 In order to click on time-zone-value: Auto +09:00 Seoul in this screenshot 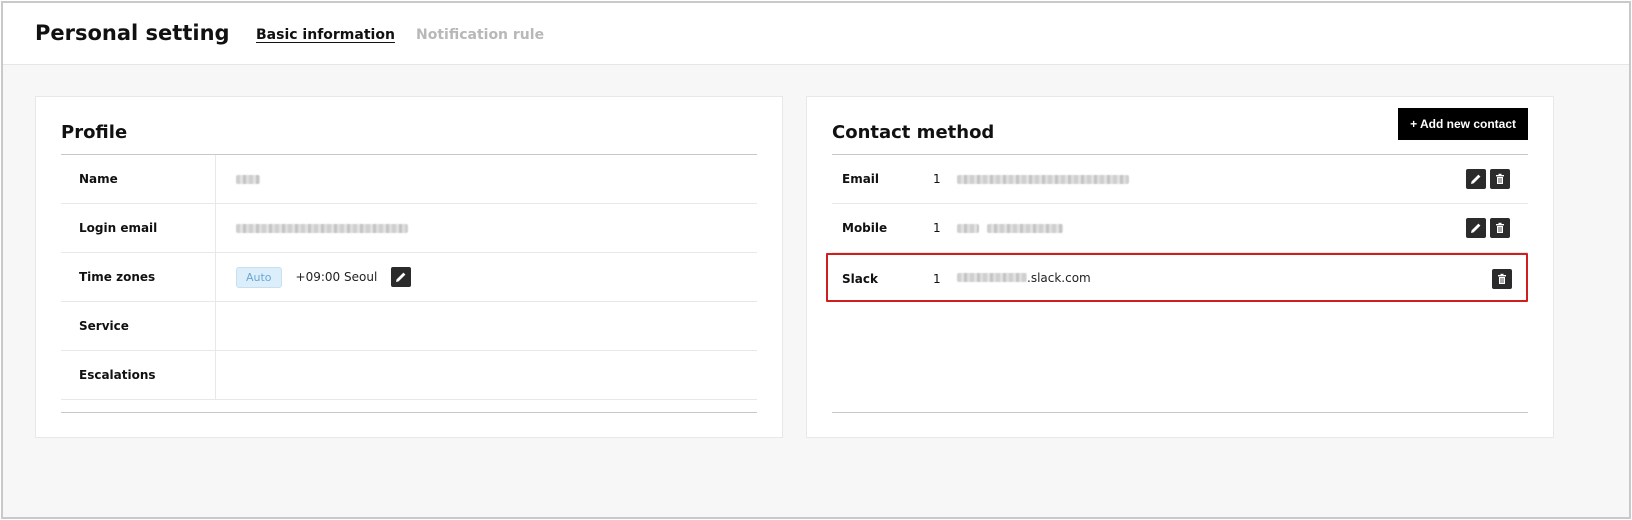, I will do `click(324, 277)`.